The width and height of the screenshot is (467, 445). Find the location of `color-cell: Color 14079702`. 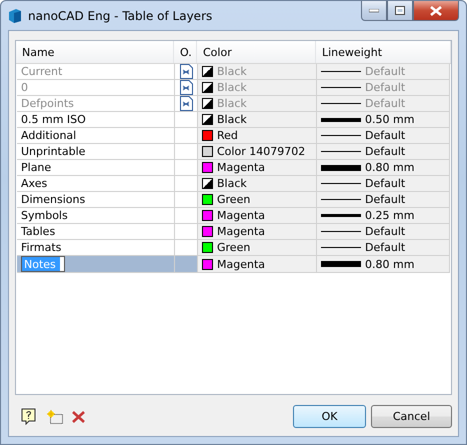

color-cell: Color 14079702 is located at coordinates (257, 152).